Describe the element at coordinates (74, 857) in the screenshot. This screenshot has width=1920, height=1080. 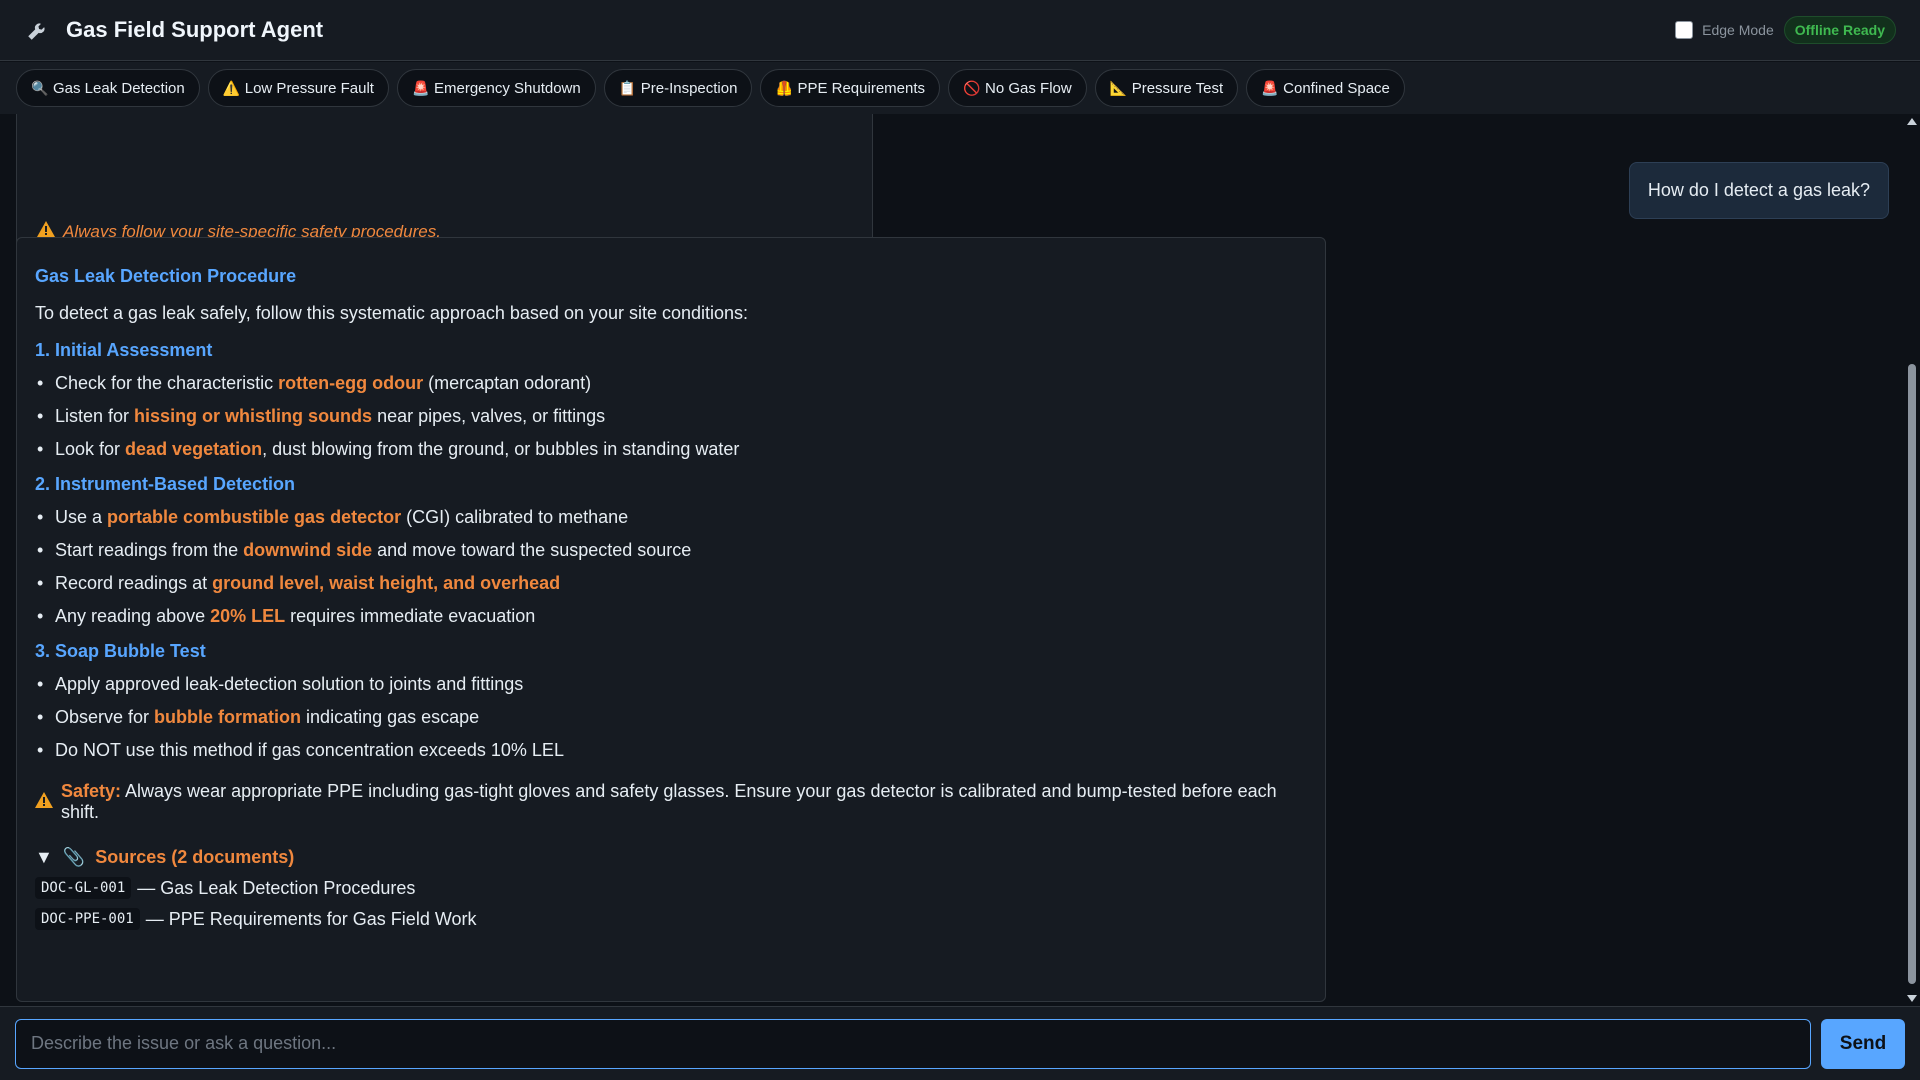
I see `paperclip-icon: 📎` at that location.